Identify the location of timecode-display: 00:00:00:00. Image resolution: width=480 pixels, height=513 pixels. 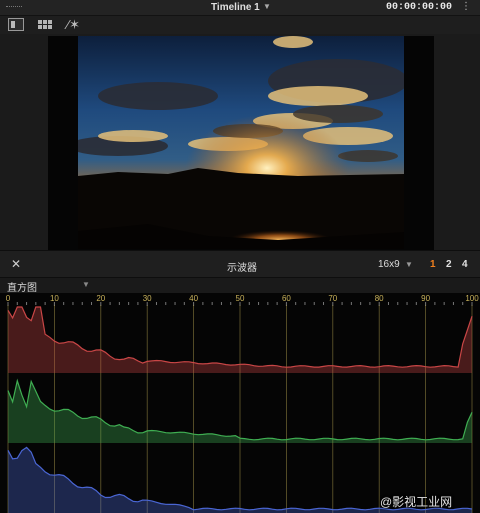
(418, 7).